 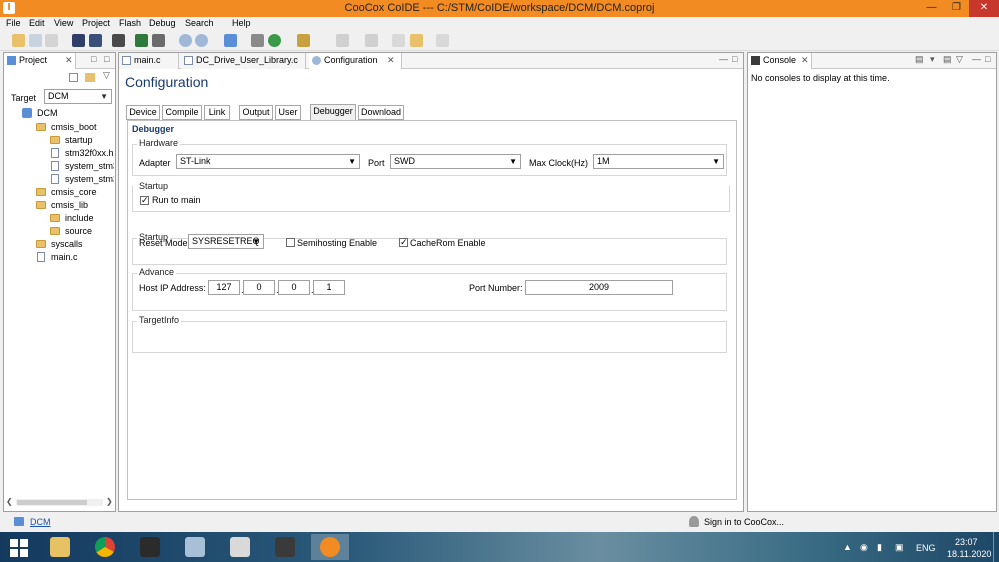 What do you see at coordinates (257, 40) in the screenshot?
I see `components-icon` at bounding box center [257, 40].